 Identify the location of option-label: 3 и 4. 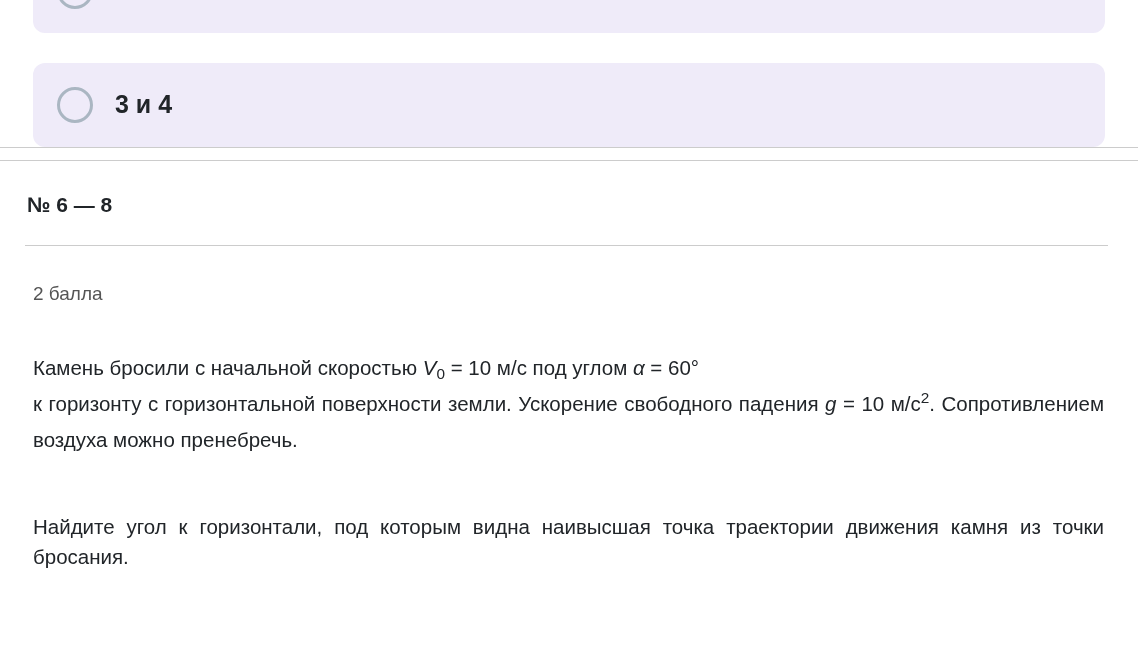
(144, 105).